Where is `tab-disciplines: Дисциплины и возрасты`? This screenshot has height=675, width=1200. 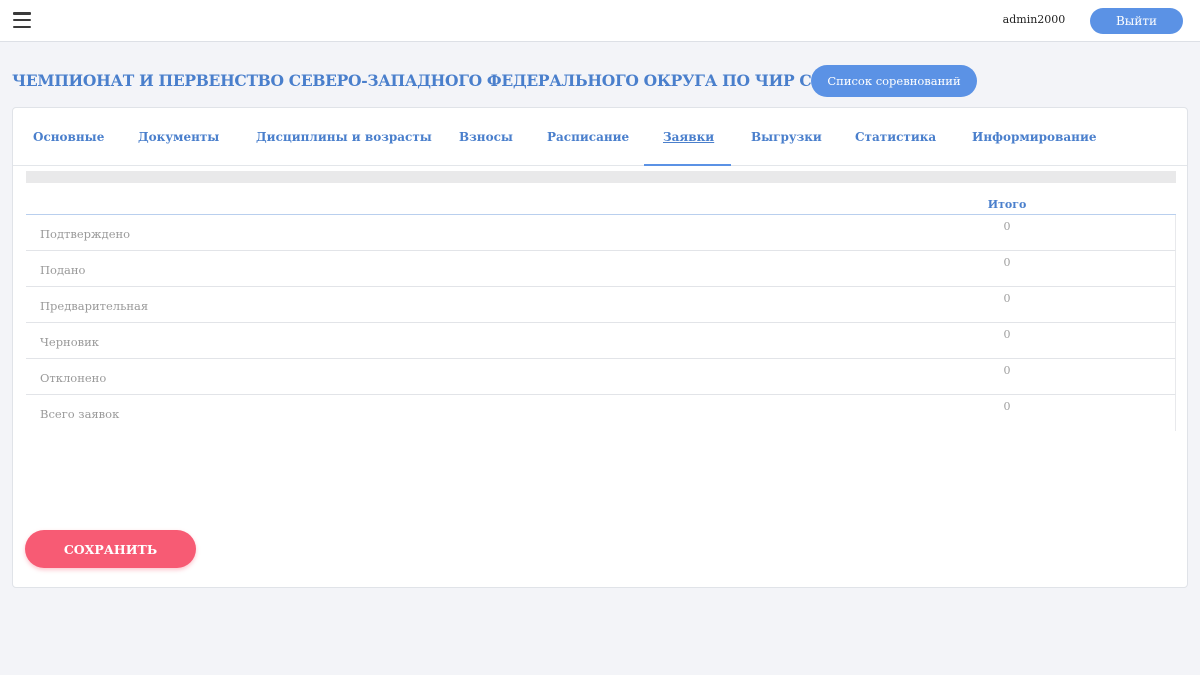
tab-disciplines: Дисциплины и возрасты is located at coordinates (344, 137).